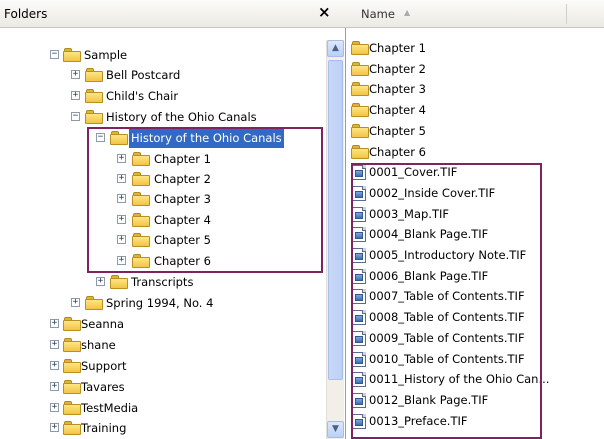 This screenshot has width=604, height=439. Describe the element at coordinates (447, 358) in the screenshot. I see `file-name-label: 0010_Table of Contents.TIF` at that location.